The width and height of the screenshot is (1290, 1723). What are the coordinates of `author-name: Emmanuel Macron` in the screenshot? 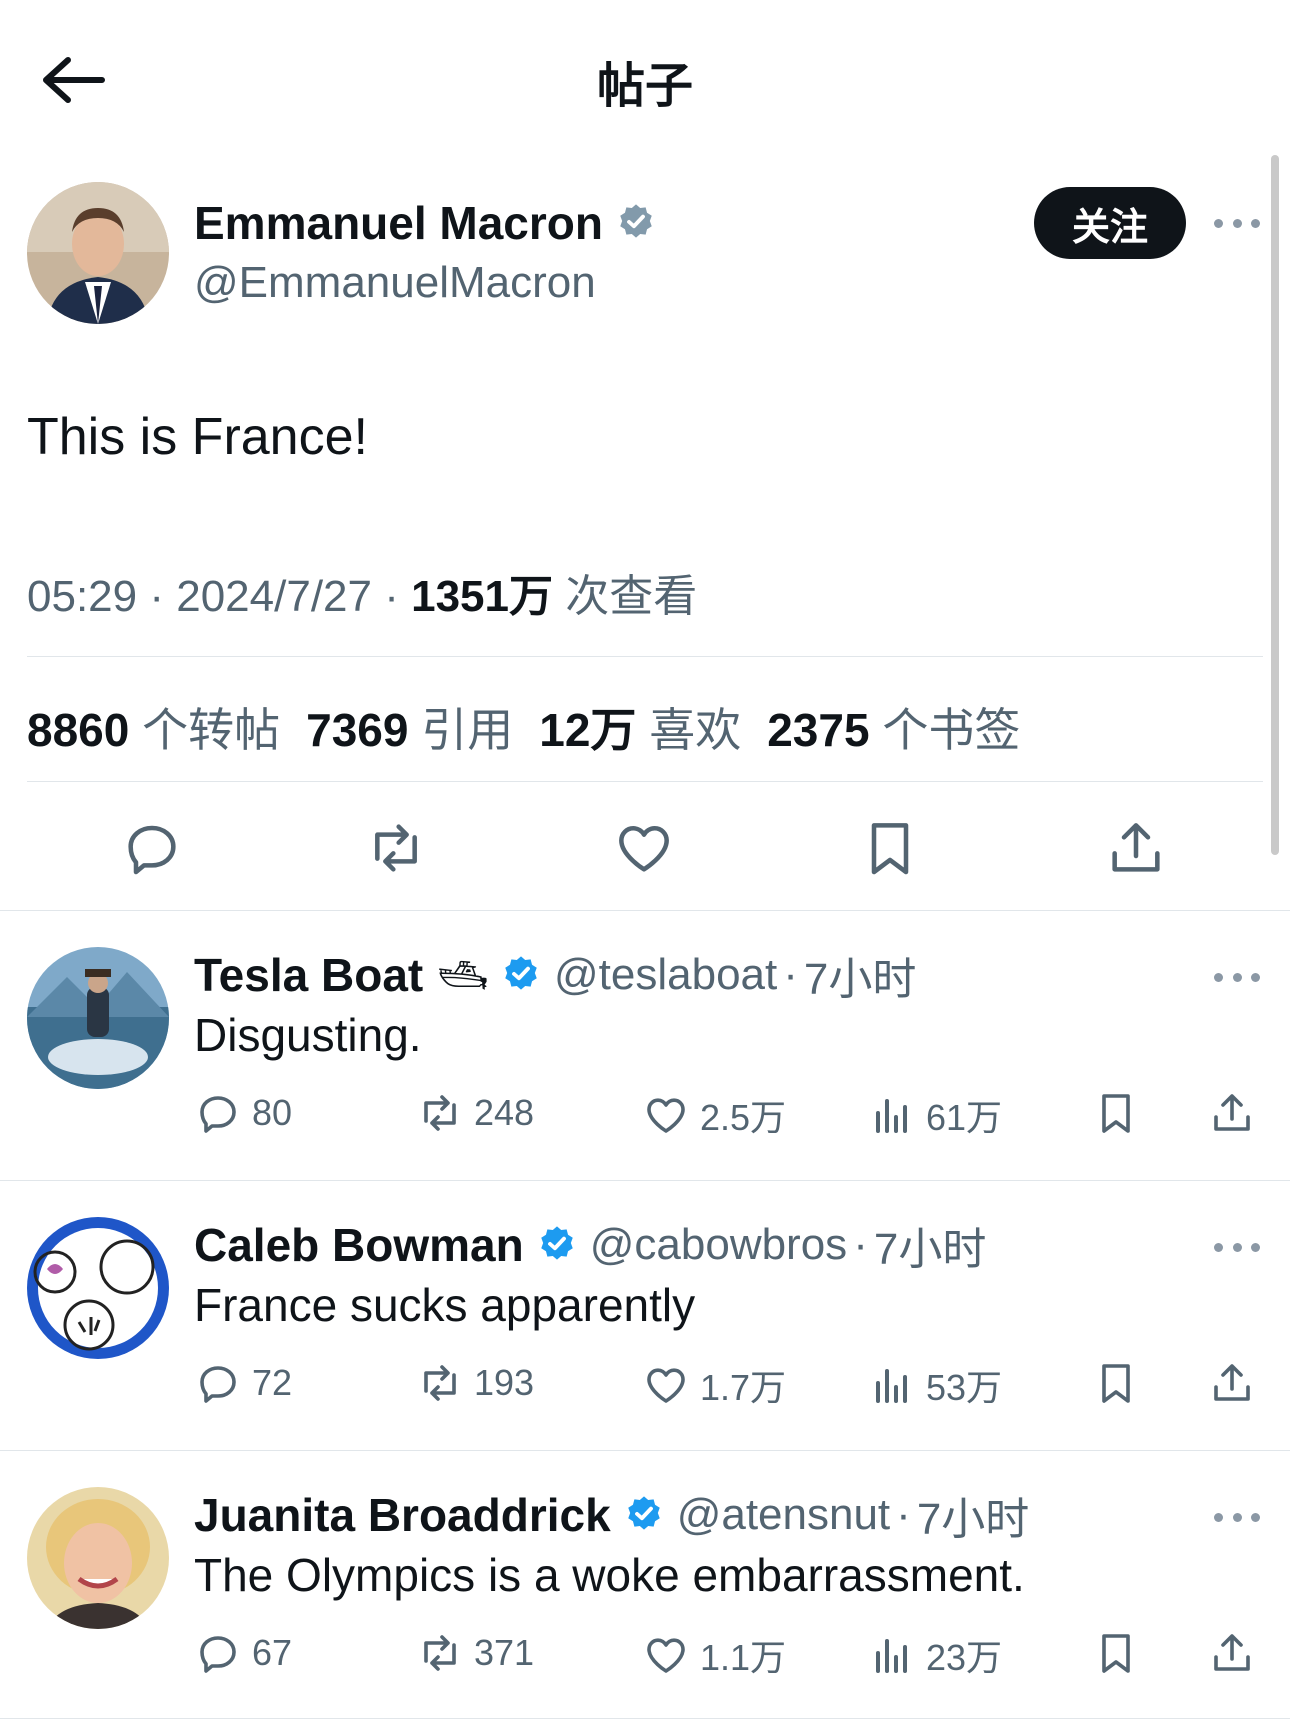 It's located at (398, 223).